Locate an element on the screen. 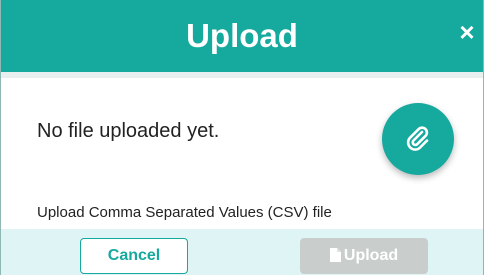  paperclip-icon is located at coordinates (417, 138).